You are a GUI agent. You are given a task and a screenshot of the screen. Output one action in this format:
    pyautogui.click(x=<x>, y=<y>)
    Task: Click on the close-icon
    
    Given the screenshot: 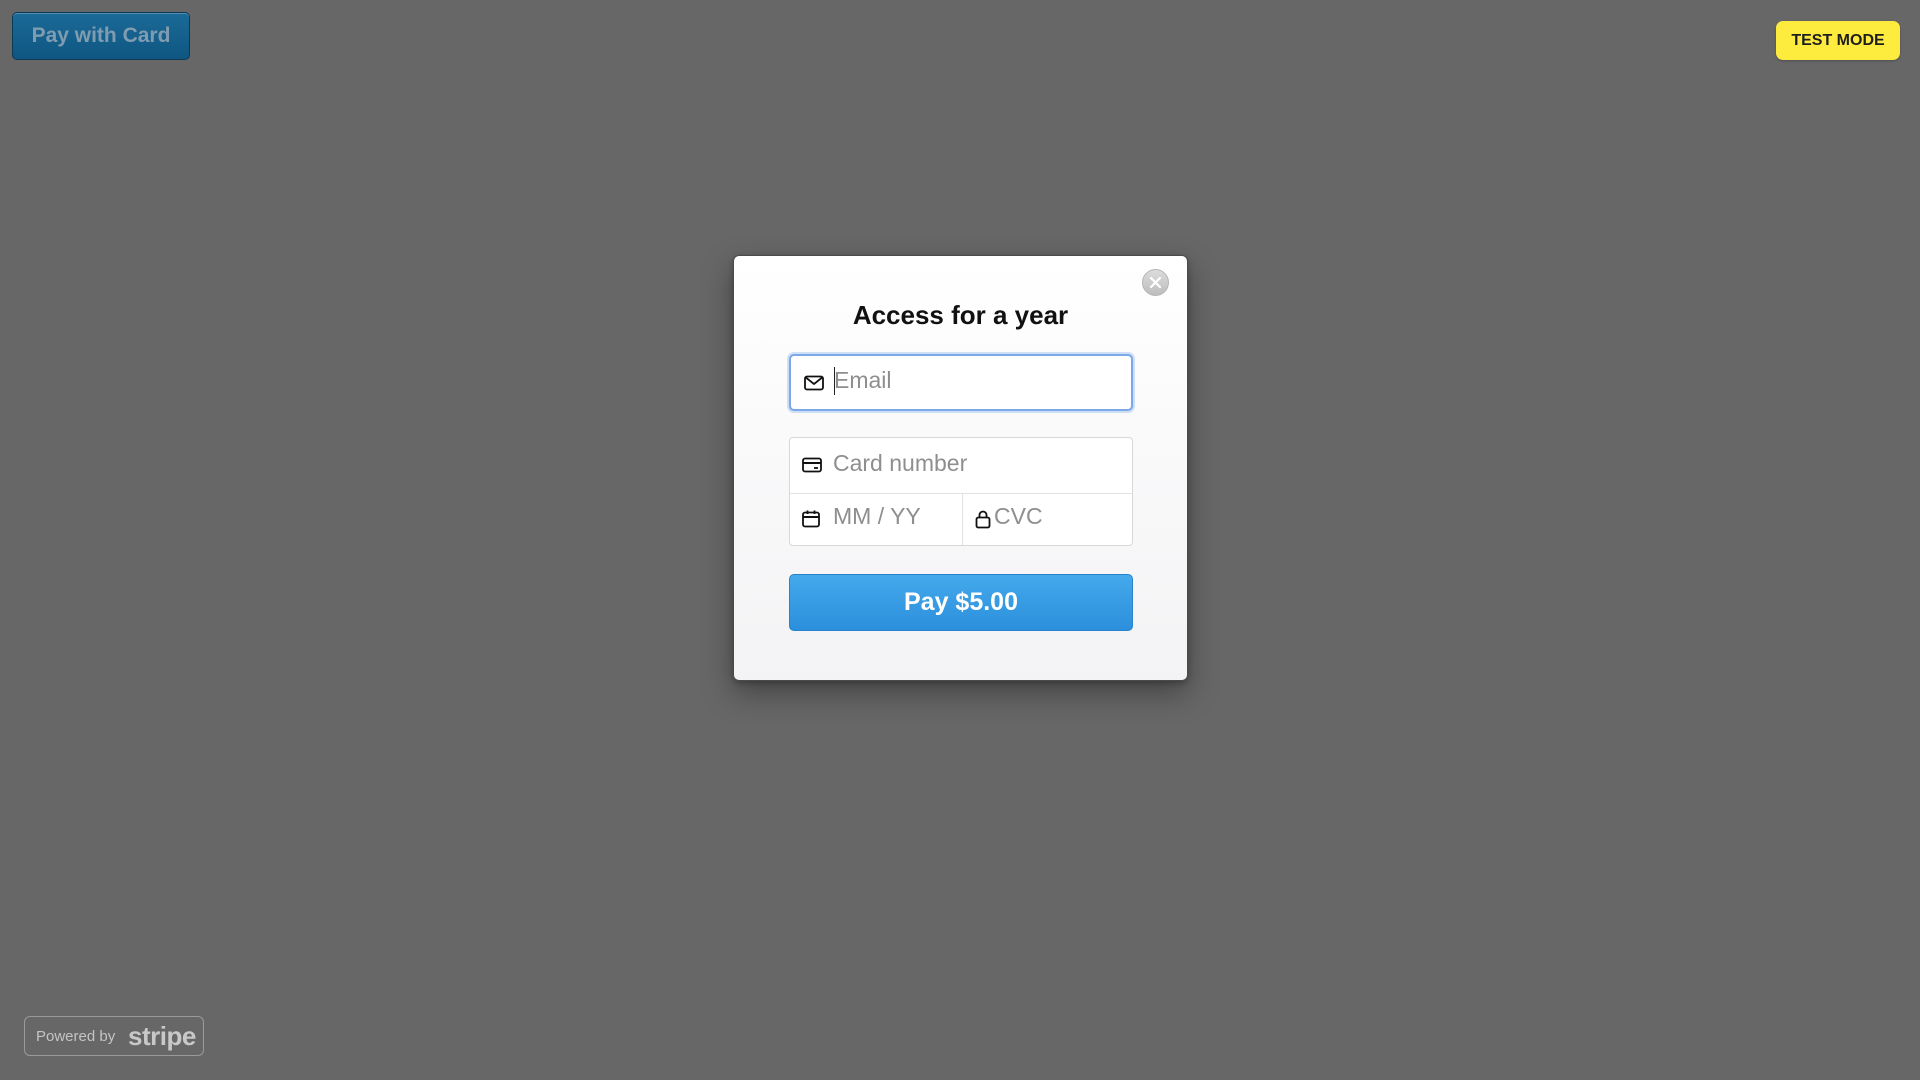 What is the action you would take?
    pyautogui.click(x=1155, y=282)
    